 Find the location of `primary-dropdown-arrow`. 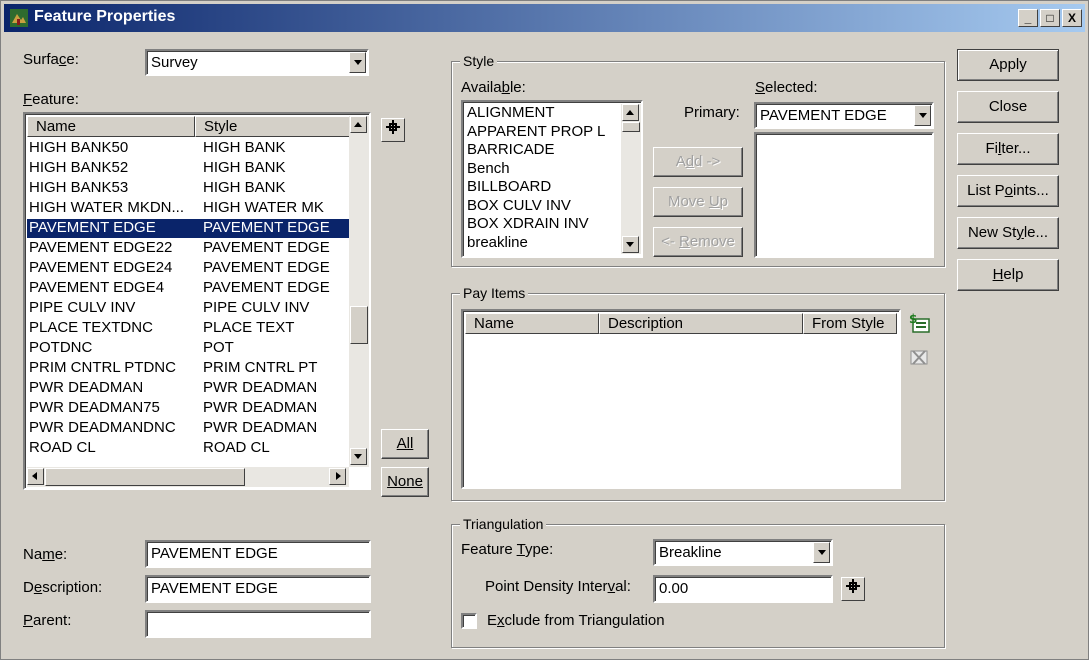

primary-dropdown-arrow is located at coordinates (922, 115).